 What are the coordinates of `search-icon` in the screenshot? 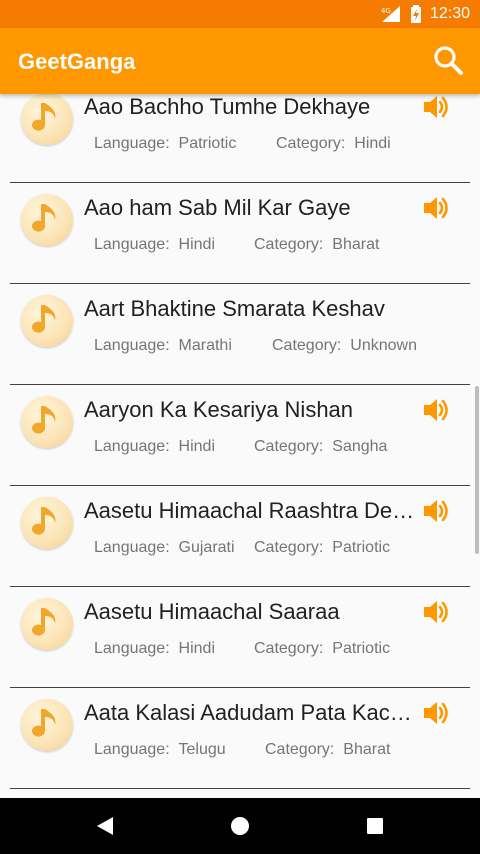 It's located at (448, 60).